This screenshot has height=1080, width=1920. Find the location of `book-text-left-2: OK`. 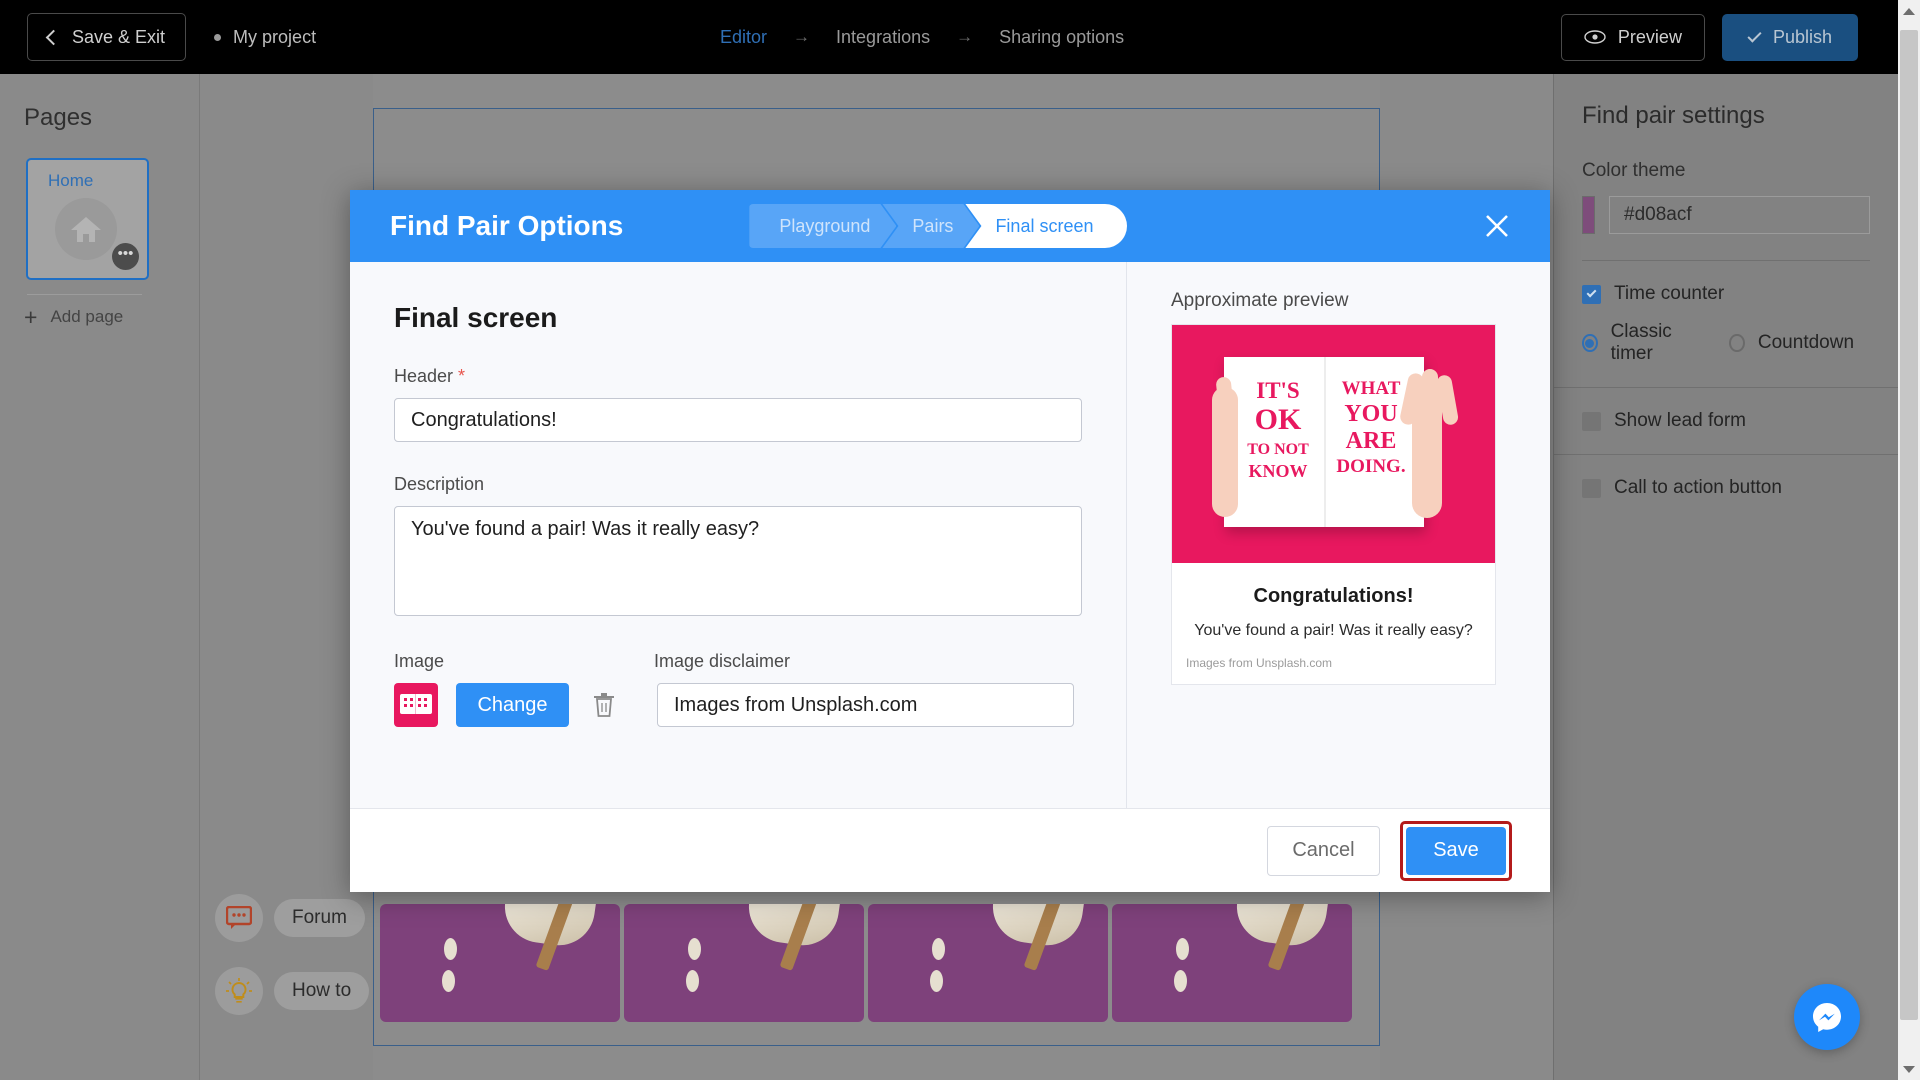

book-text-left-2: OK is located at coordinates (1278, 419).